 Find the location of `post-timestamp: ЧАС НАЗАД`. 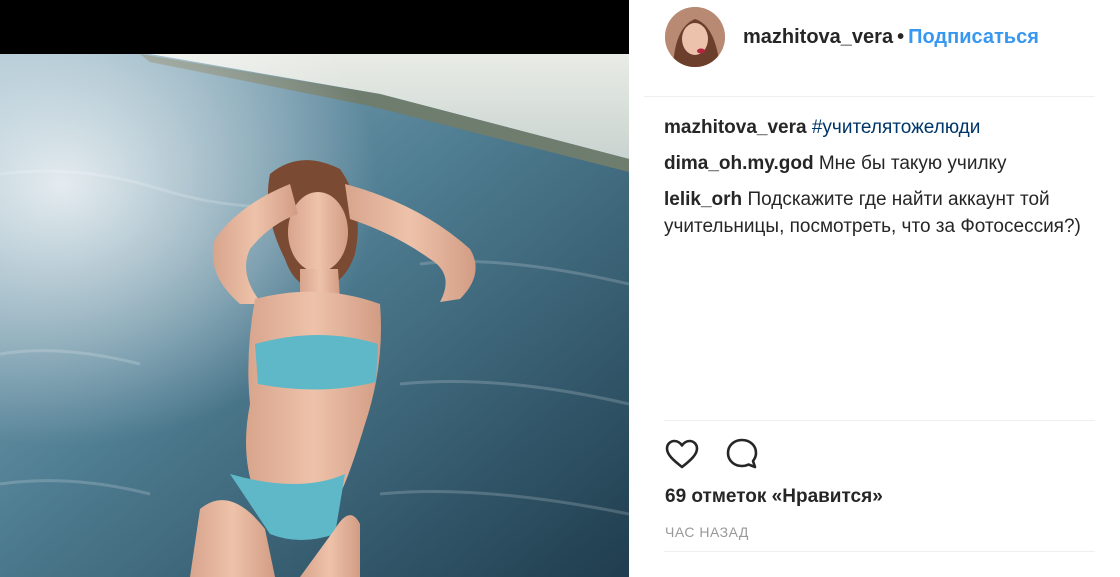

post-timestamp: ЧАС НАЗАД is located at coordinates (707, 532).